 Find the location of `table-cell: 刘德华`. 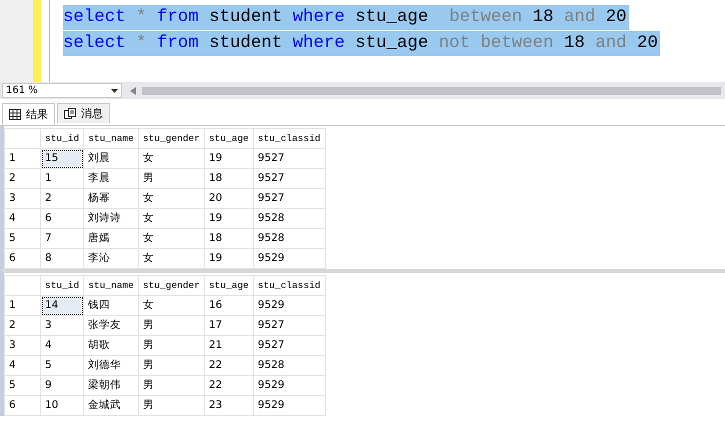

table-cell: 刘德华 is located at coordinates (111, 366).